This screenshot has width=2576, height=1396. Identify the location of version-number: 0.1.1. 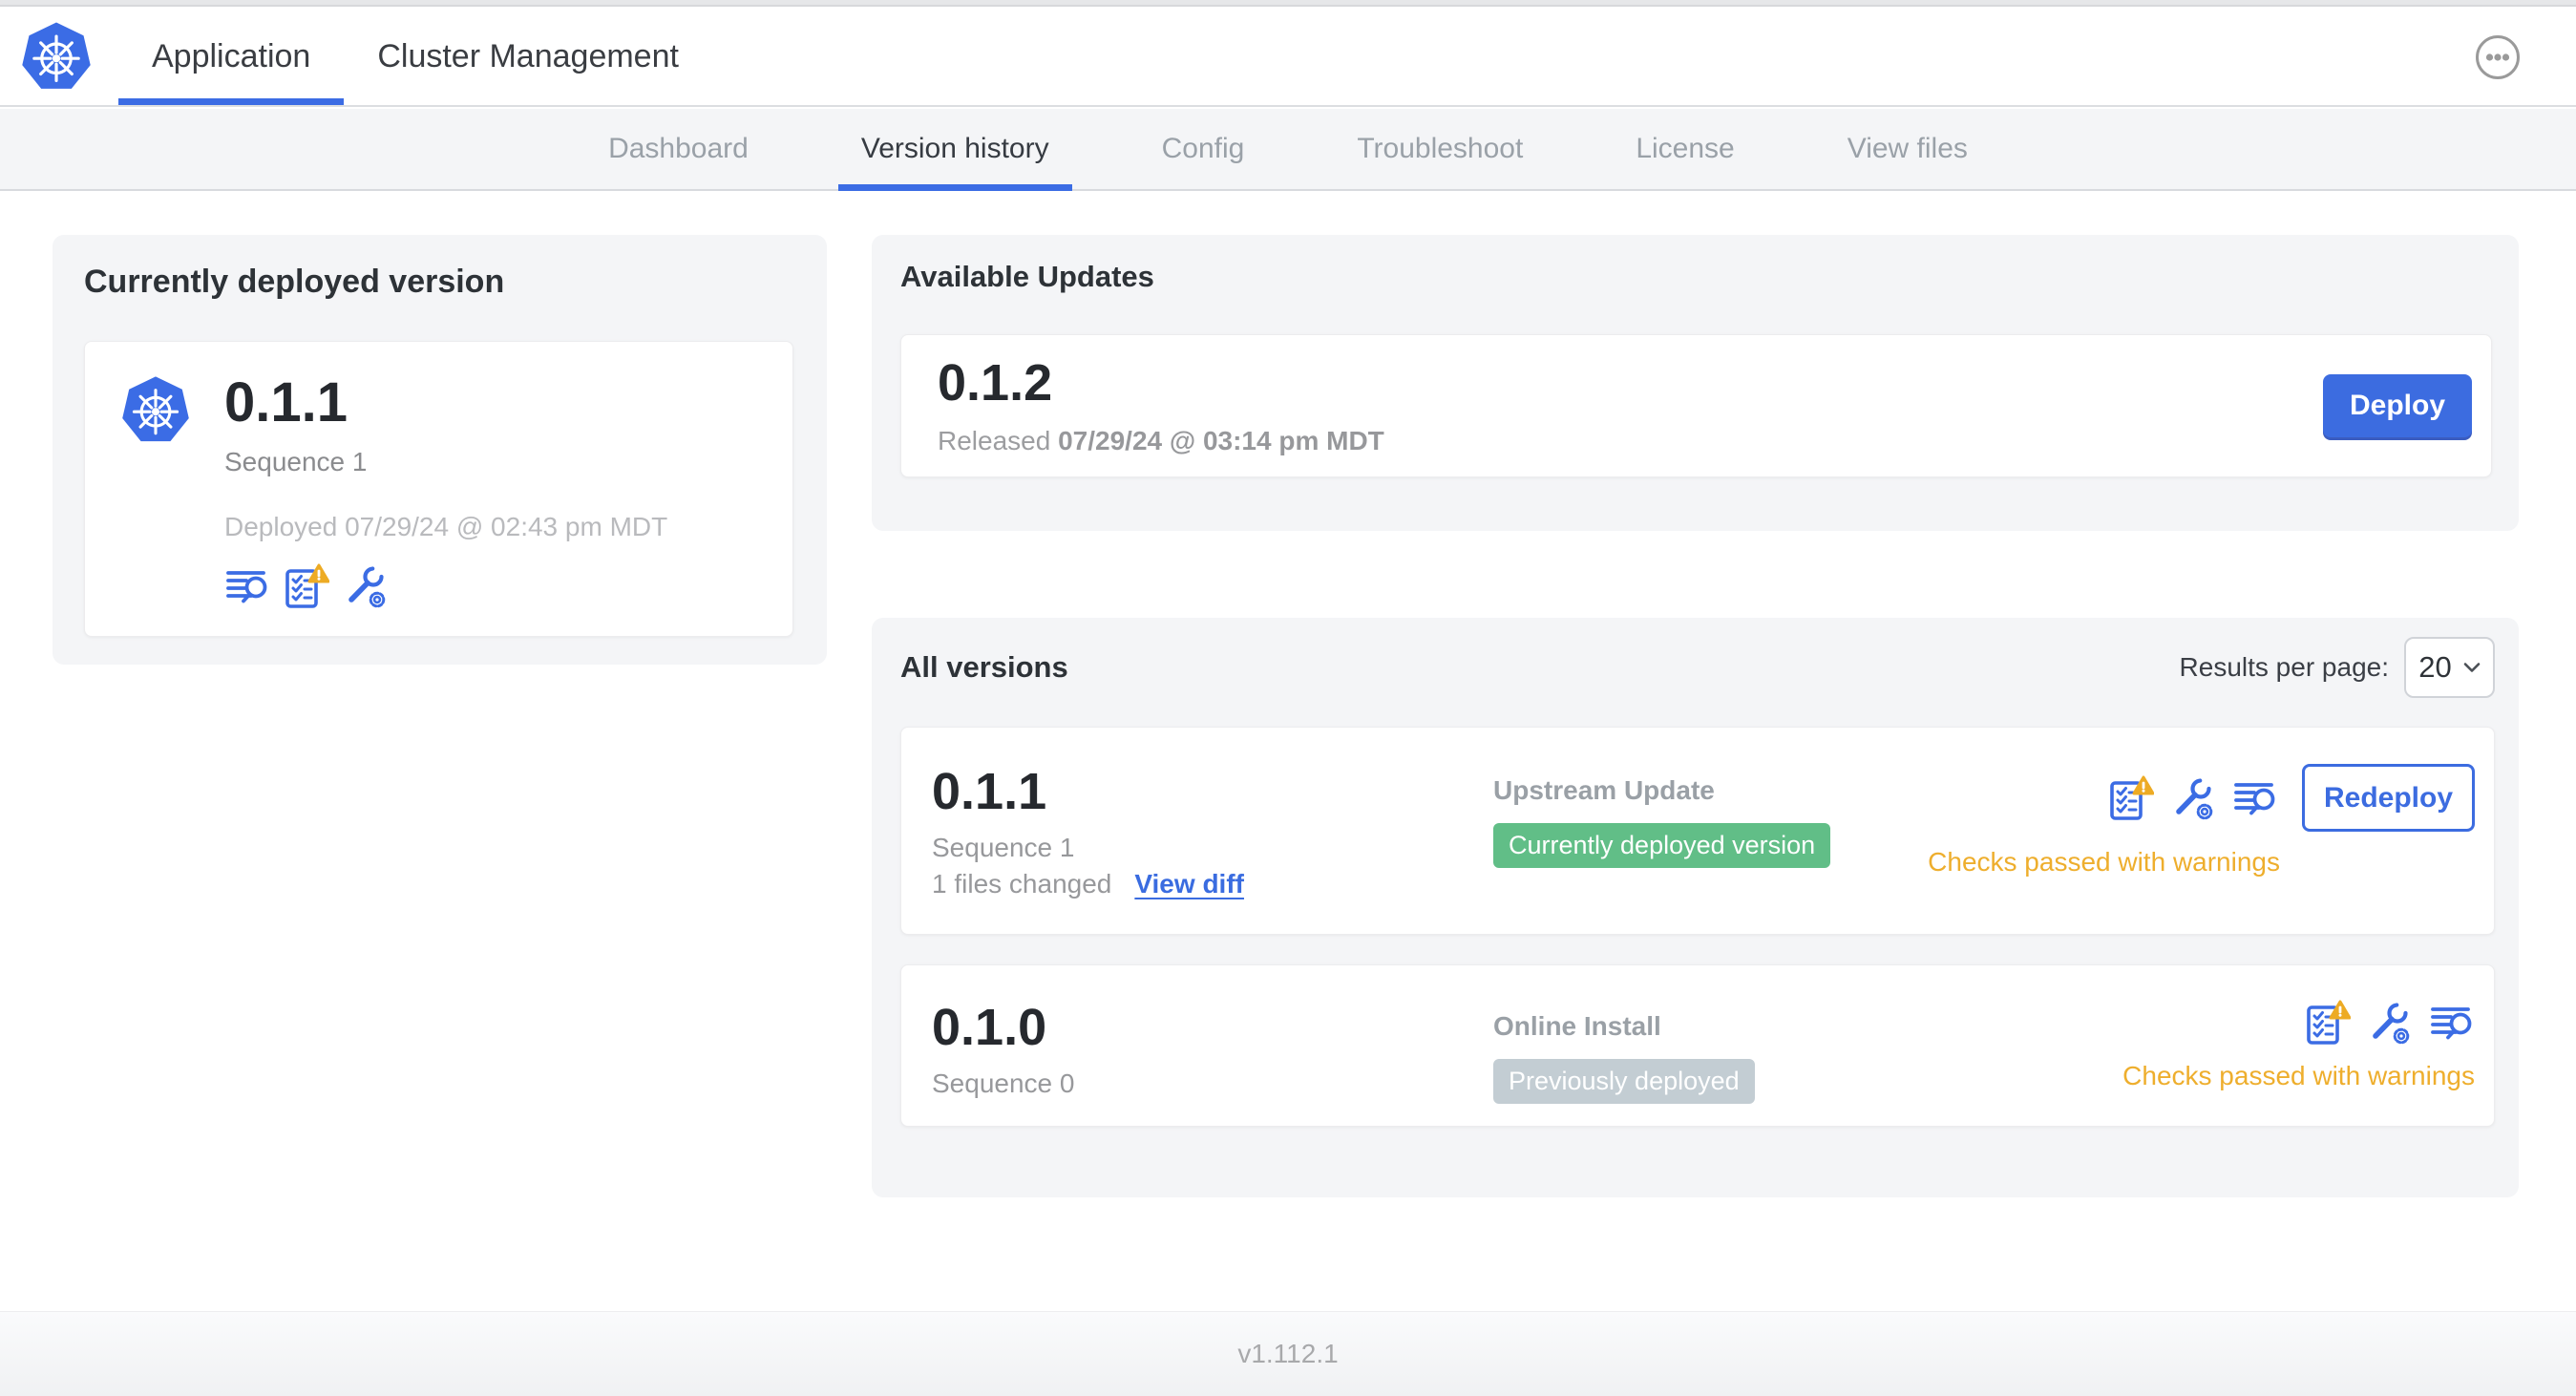
(989, 791).